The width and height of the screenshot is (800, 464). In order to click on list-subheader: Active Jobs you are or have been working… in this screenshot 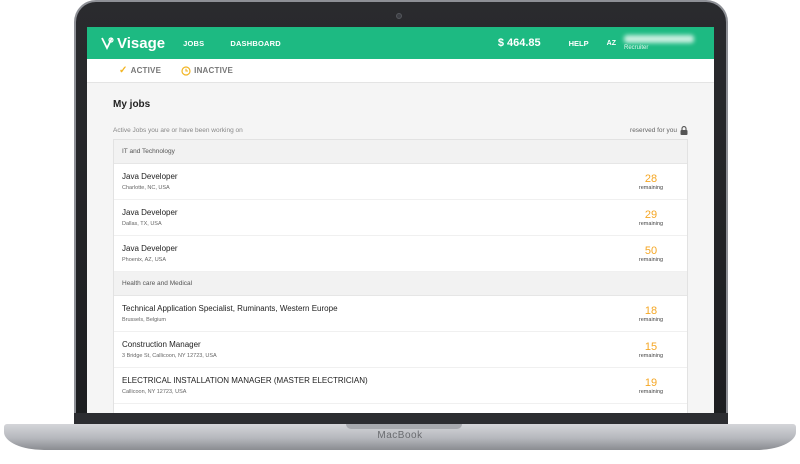, I will do `click(400, 130)`.